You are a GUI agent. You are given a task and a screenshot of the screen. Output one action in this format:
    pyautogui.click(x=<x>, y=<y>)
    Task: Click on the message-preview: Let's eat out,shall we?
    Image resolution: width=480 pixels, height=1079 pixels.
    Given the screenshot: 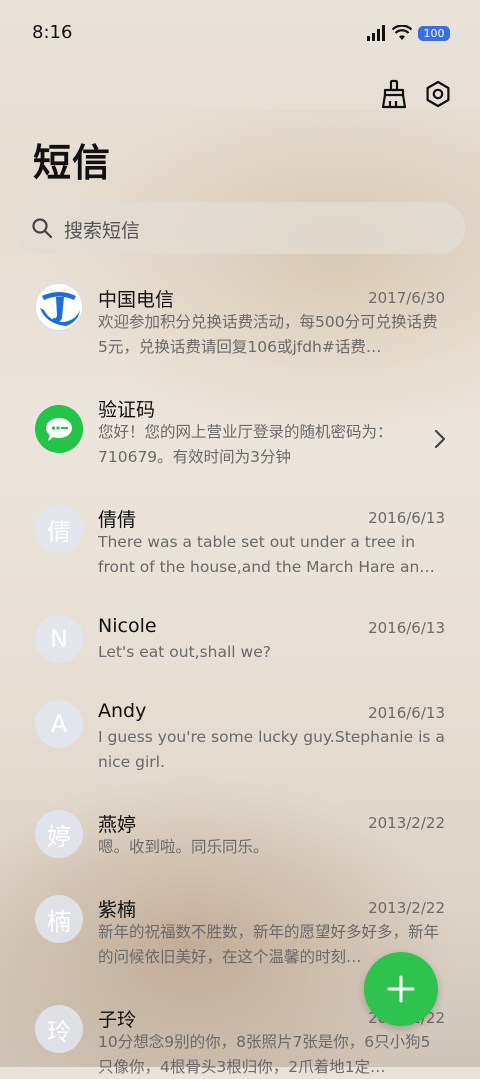 What is the action you would take?
    pyautogui.click(x=184, y=652)
    